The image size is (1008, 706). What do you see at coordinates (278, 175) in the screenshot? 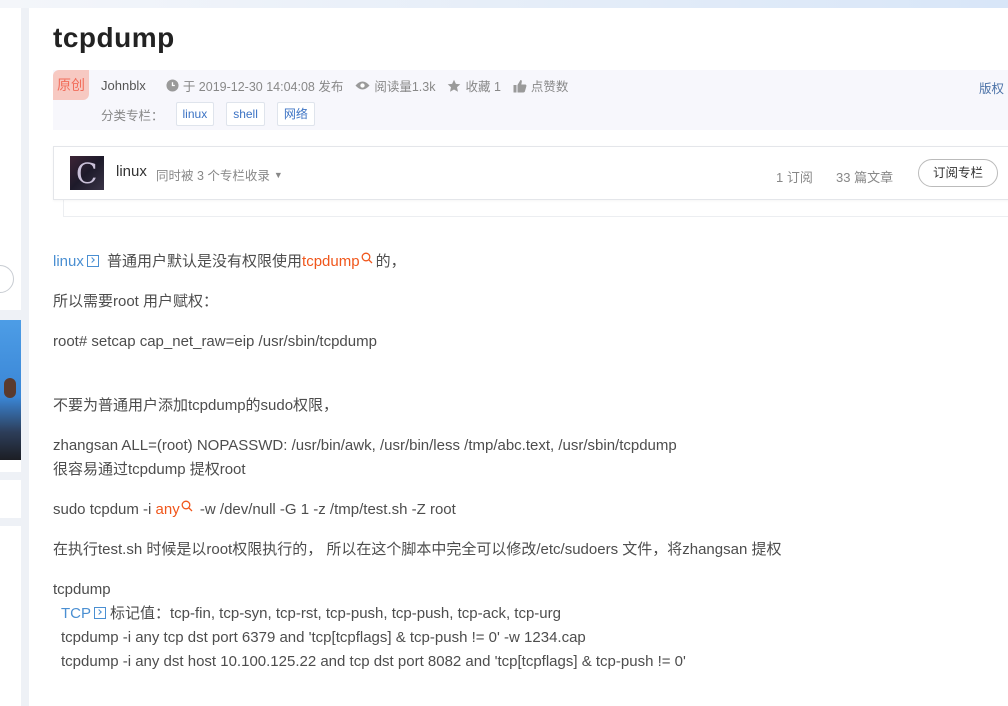
I see `caret-down-icon: ▼` at bounding box center [278, 175].